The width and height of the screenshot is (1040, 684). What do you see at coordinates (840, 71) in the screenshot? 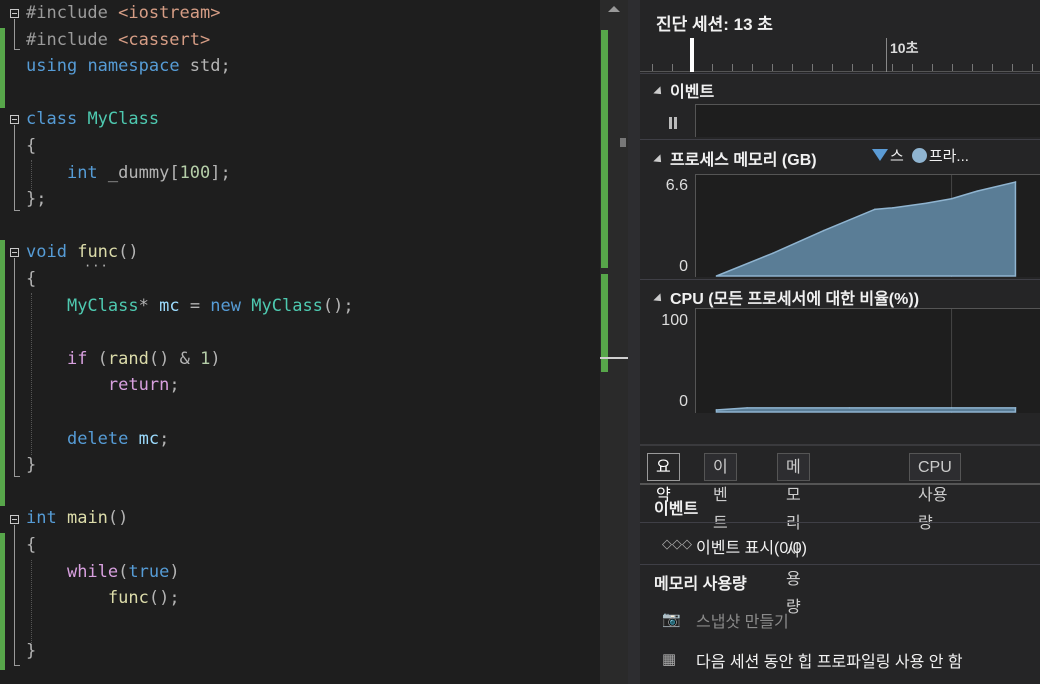
I see `ruler-baseline` at bounding box center [840, 71].